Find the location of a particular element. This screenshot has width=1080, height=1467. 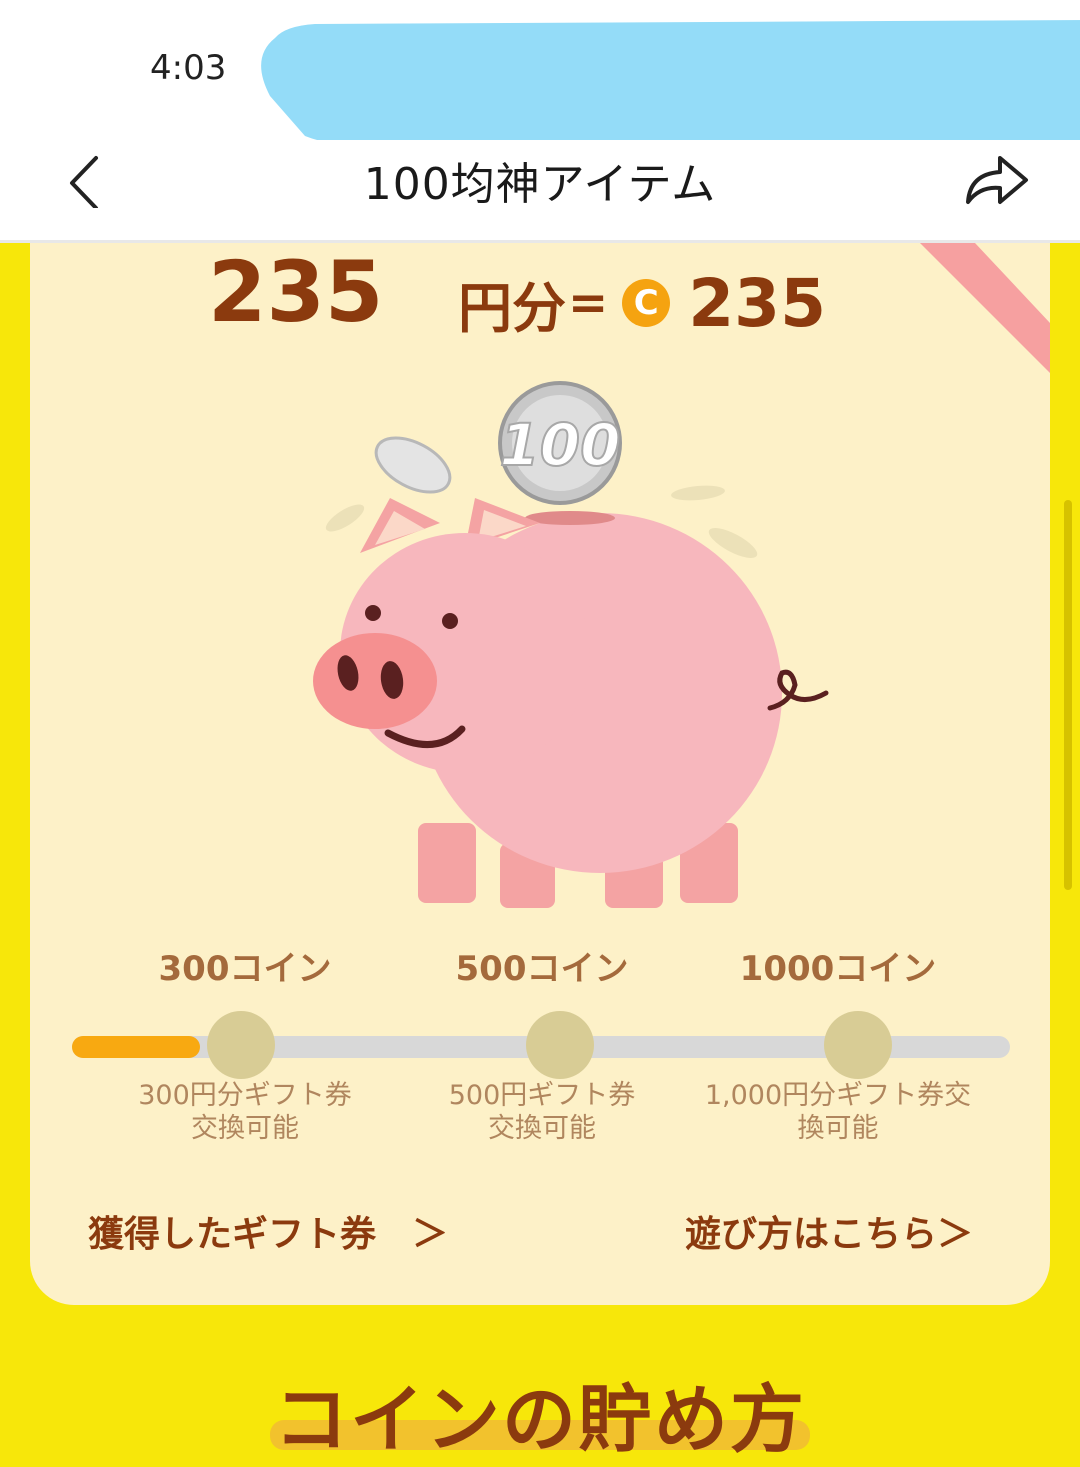

milestone-title: 1000コイン is located at coordinates (838, 969).